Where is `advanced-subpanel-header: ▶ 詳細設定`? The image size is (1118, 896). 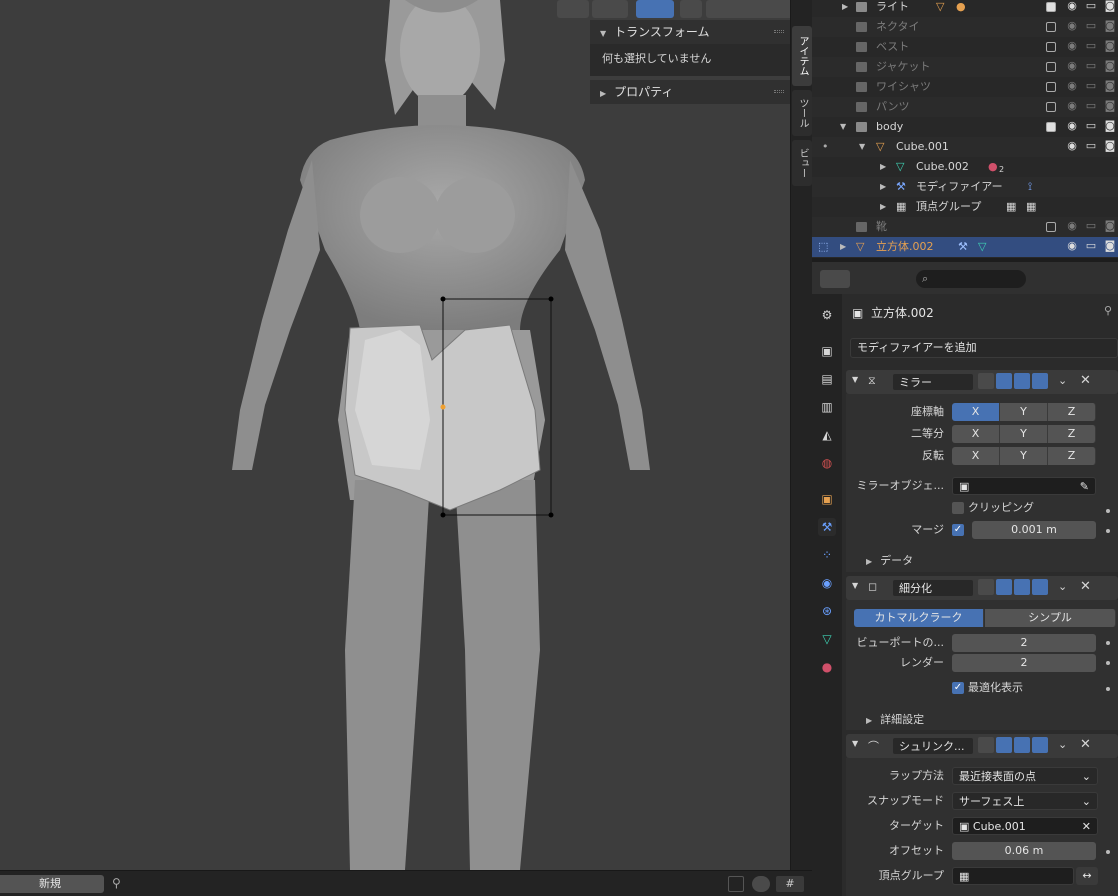
advanced-subpanel-header: ▶ 詳細設定 is located at coordinates (895, 719).